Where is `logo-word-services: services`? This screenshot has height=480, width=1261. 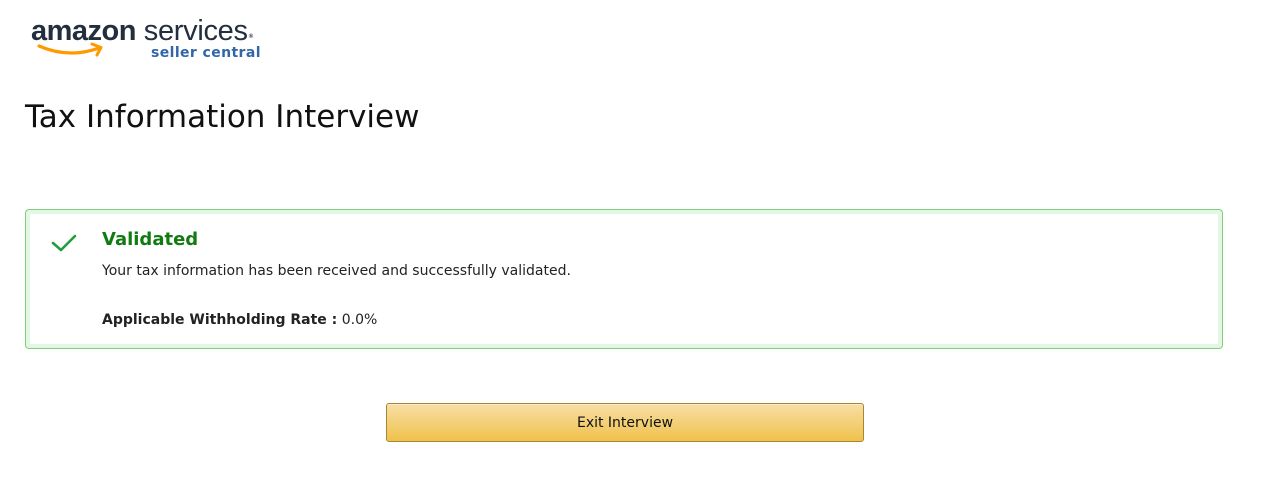 logo-word-services: services is located at coordinates (191, 31).